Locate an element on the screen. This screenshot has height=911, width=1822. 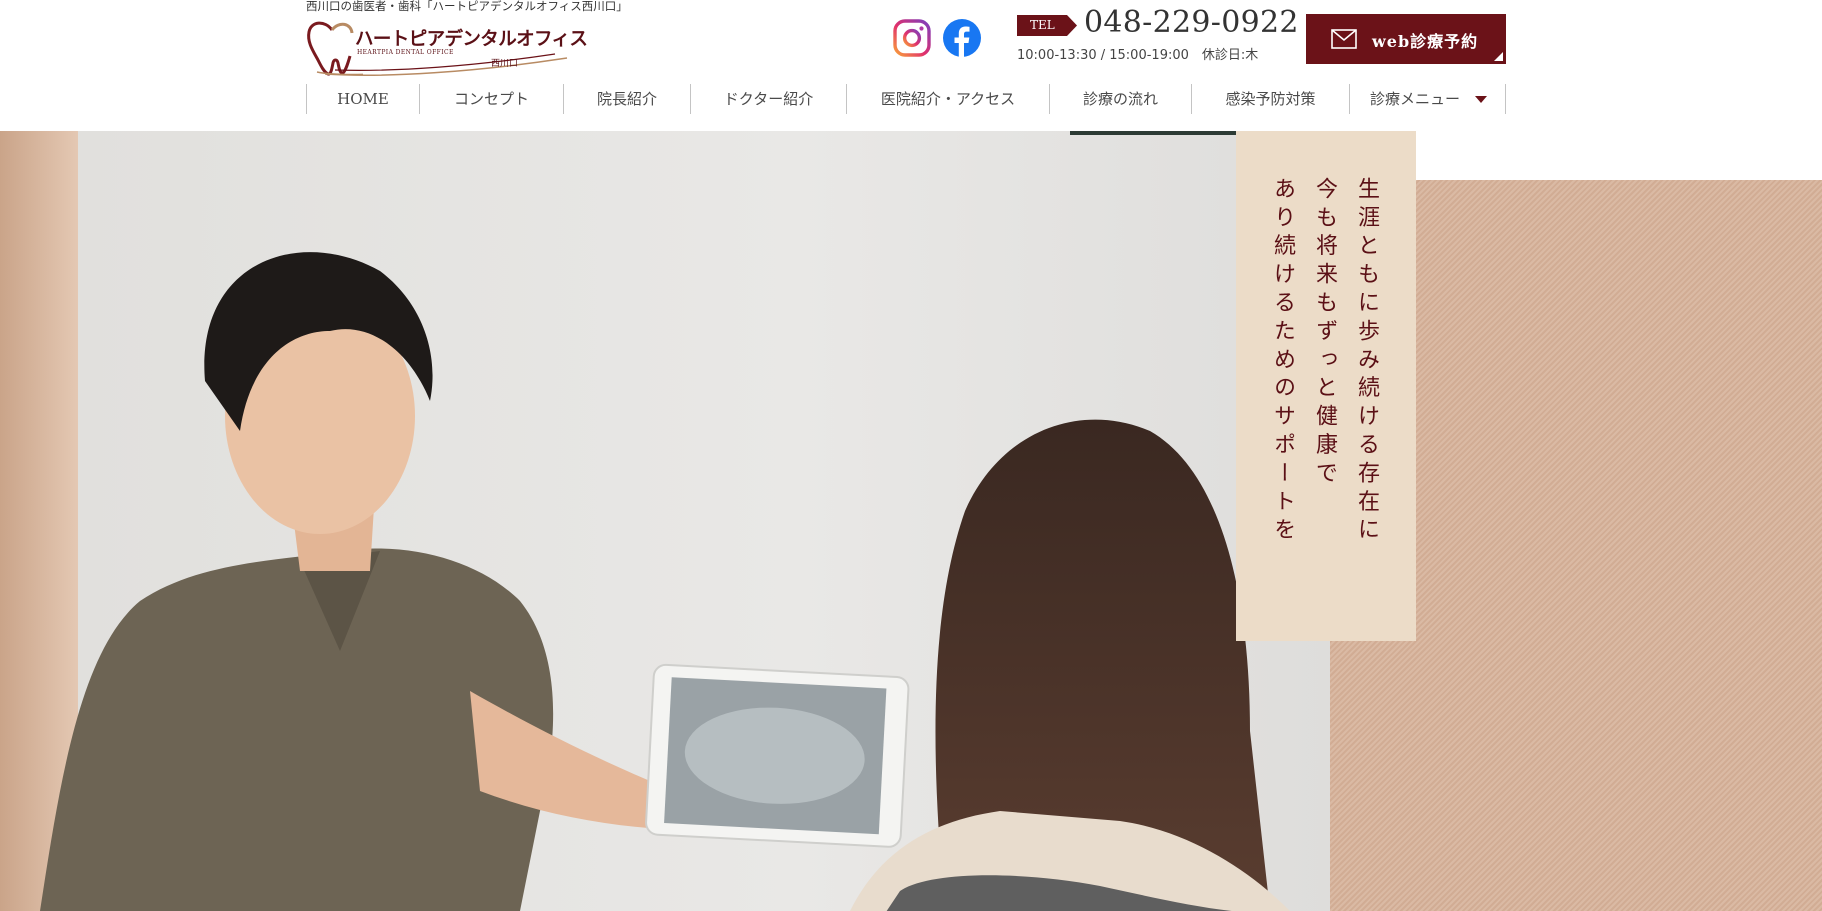
corner-arrow-icon is located at coordinates (1498, 56).